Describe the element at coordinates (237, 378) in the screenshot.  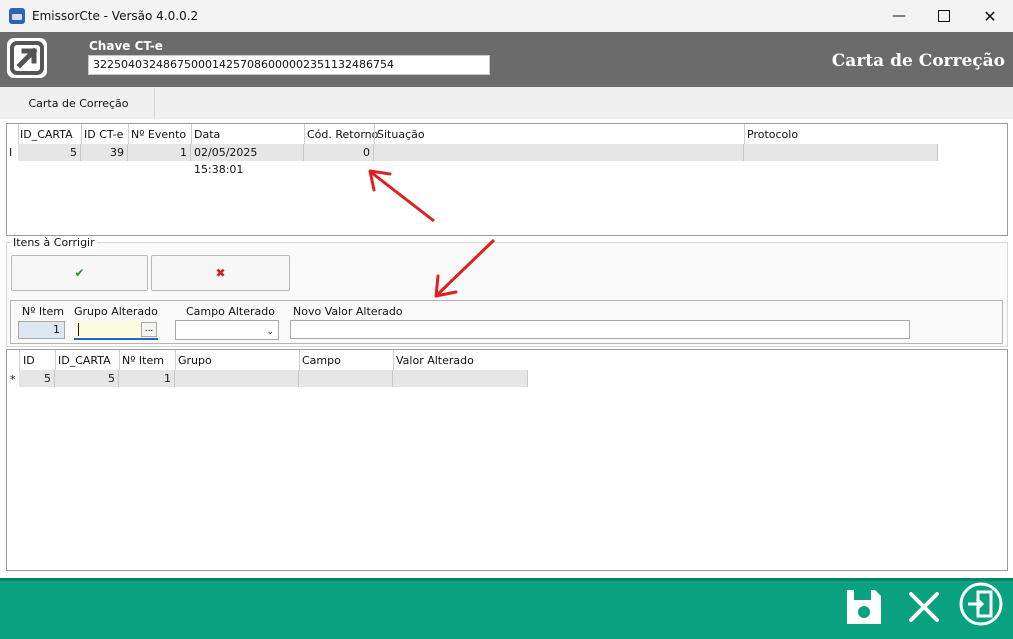
I see `cell-grupo` at that location.